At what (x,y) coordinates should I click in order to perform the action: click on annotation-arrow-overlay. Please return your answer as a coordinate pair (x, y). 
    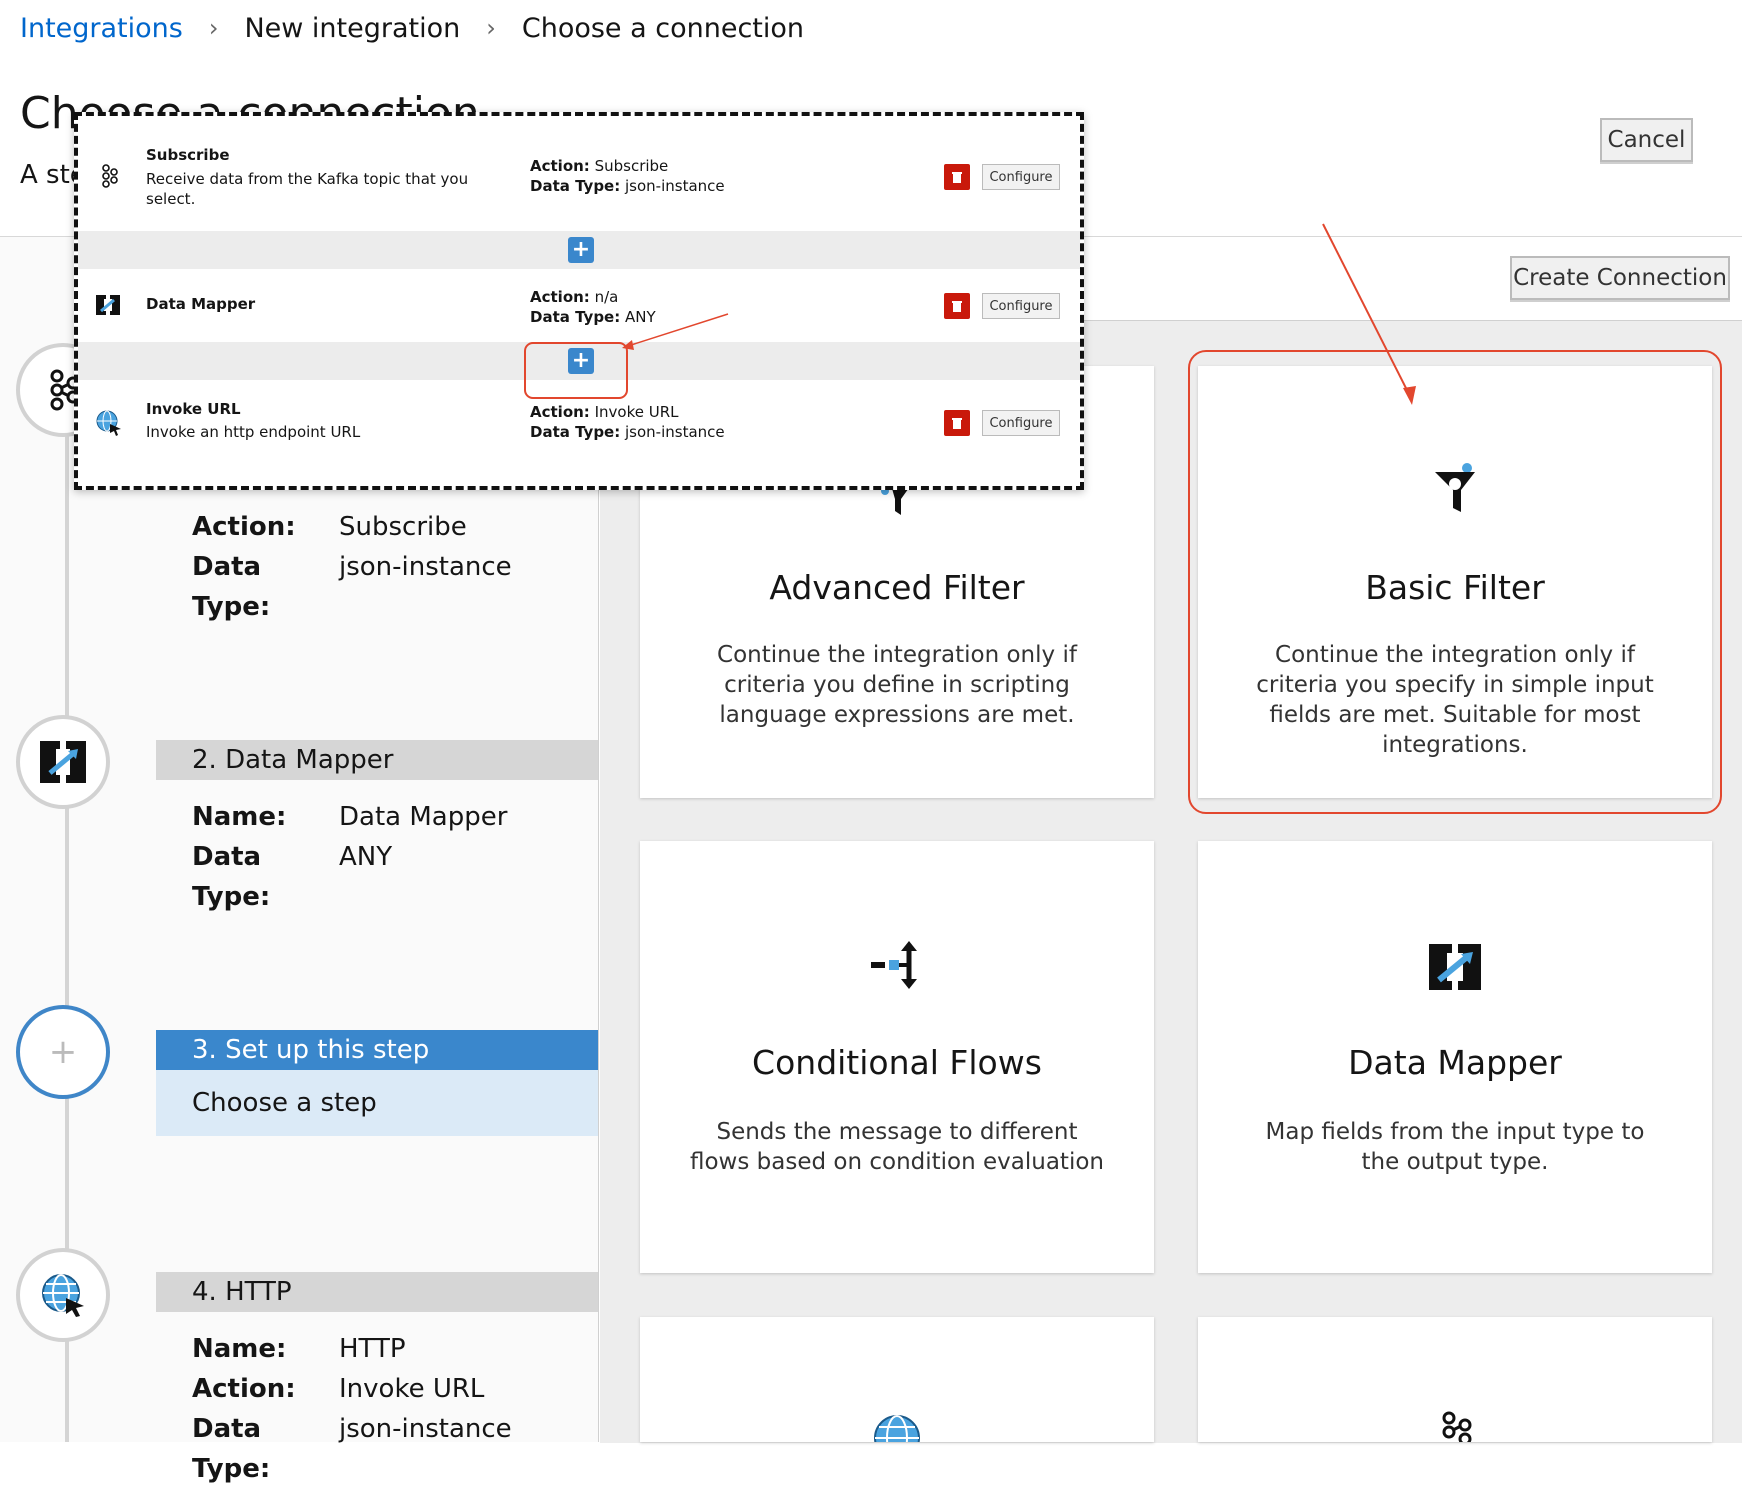
    Looking at the image, I should click on (675, 331).